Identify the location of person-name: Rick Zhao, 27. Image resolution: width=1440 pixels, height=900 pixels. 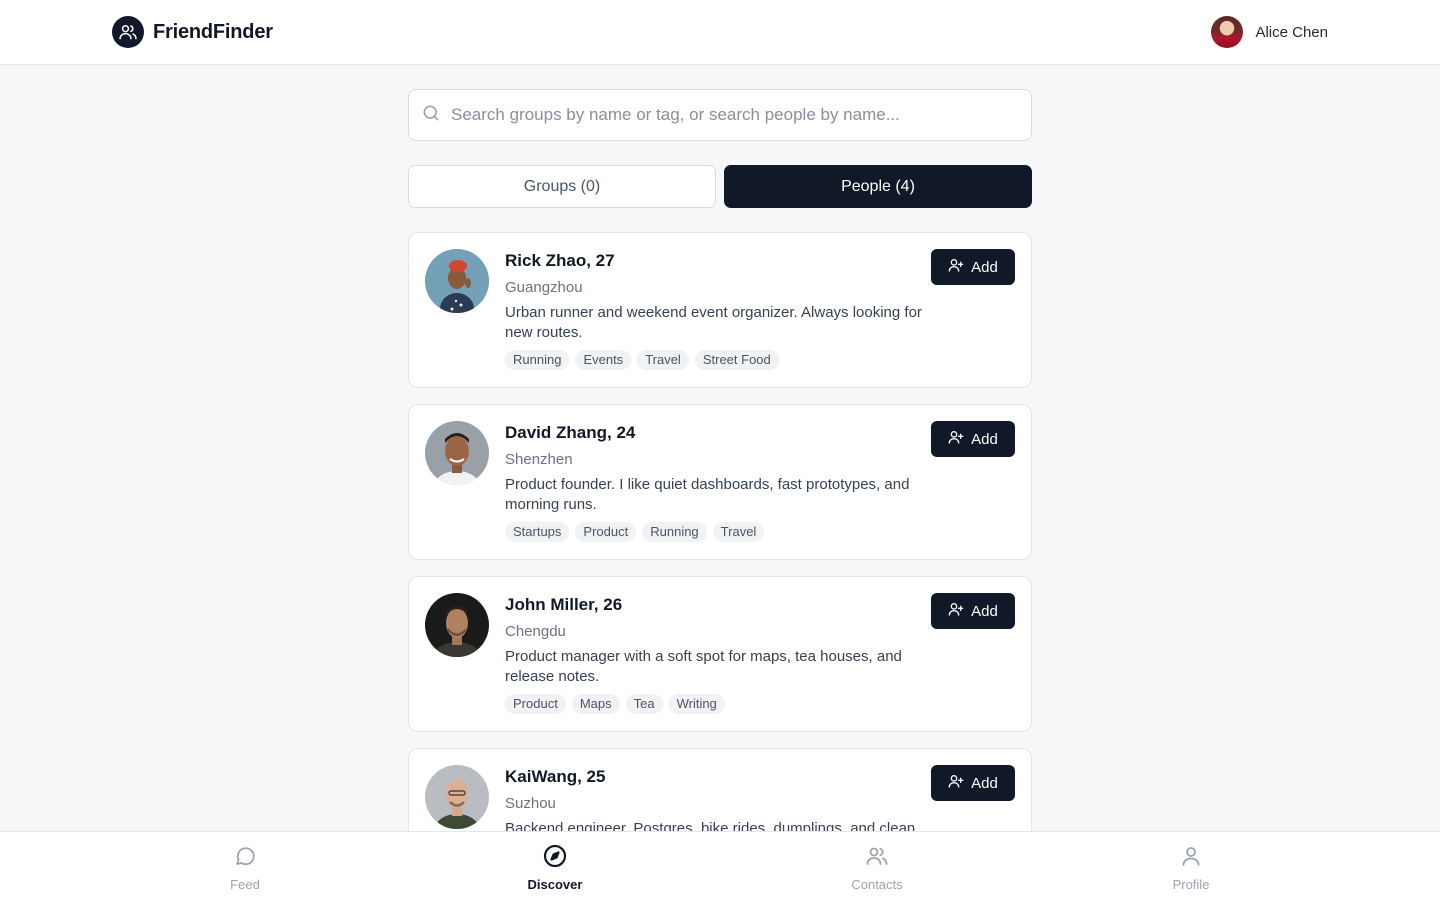
(560, 260).